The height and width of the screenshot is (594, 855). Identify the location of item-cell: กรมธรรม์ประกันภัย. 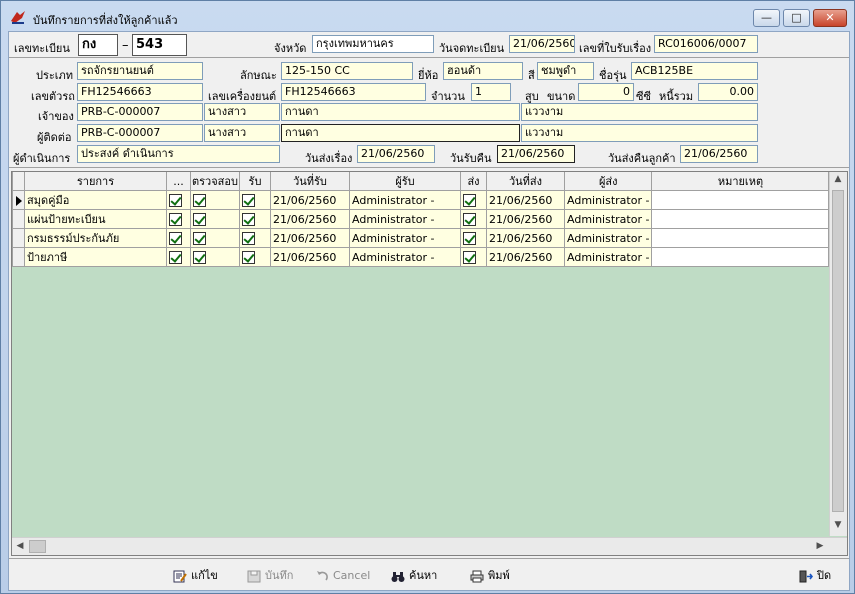
(95, 238).